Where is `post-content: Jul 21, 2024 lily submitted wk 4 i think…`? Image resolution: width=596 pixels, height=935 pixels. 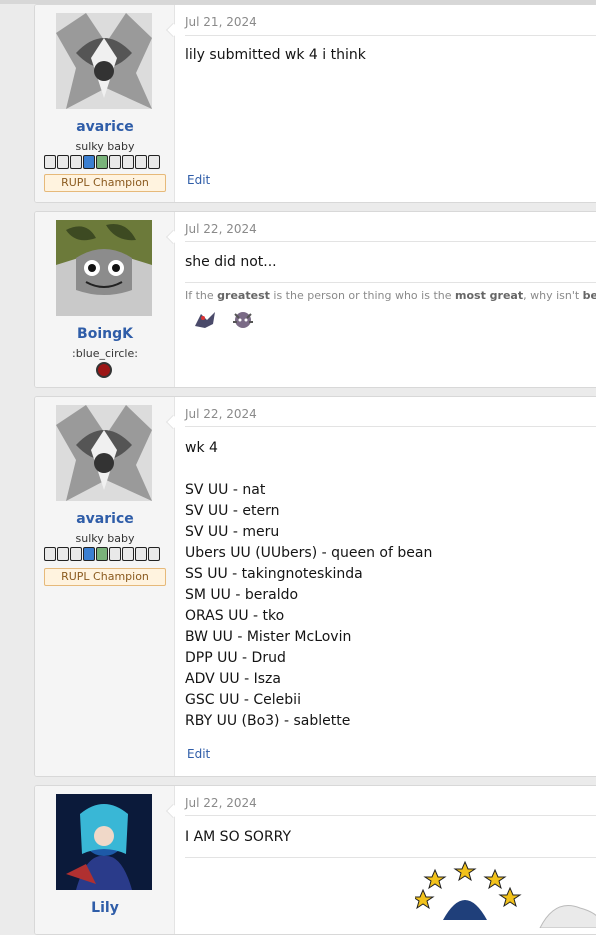
post-content: Jul 21, 2024 lily submitted wk 4 i think… is located at coordinates (390, 103).